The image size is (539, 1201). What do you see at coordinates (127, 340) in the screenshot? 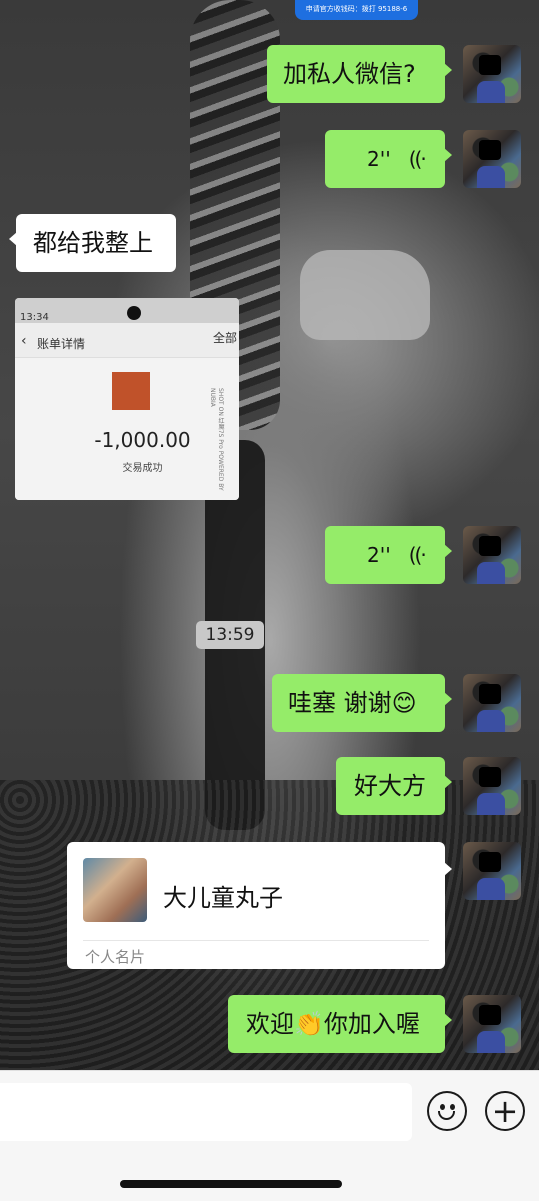
I see `screenshot-header: ‹ 账单详情 全部` at bounding box center [127, 340].